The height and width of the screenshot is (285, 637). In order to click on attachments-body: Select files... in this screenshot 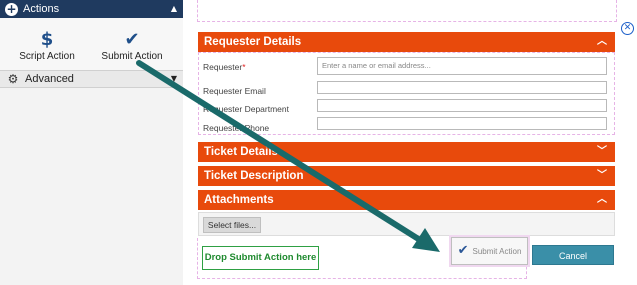, I will do `click(406, 224)`.